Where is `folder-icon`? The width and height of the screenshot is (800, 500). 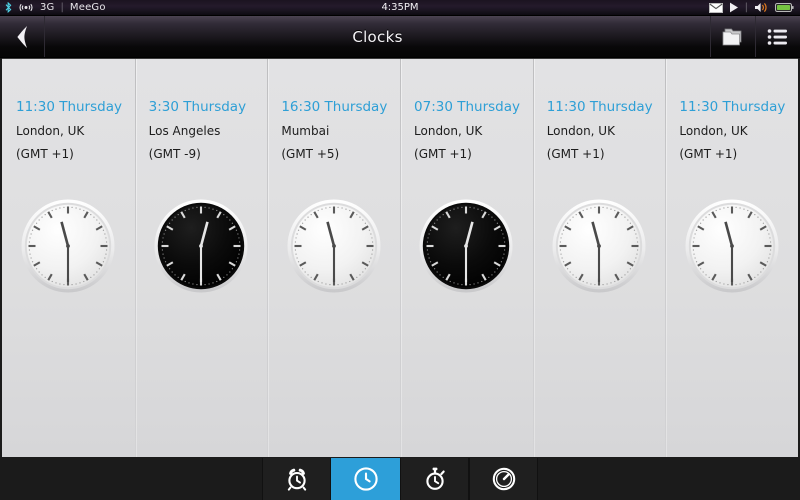
folder-icon is located at coordinates (733, 37).